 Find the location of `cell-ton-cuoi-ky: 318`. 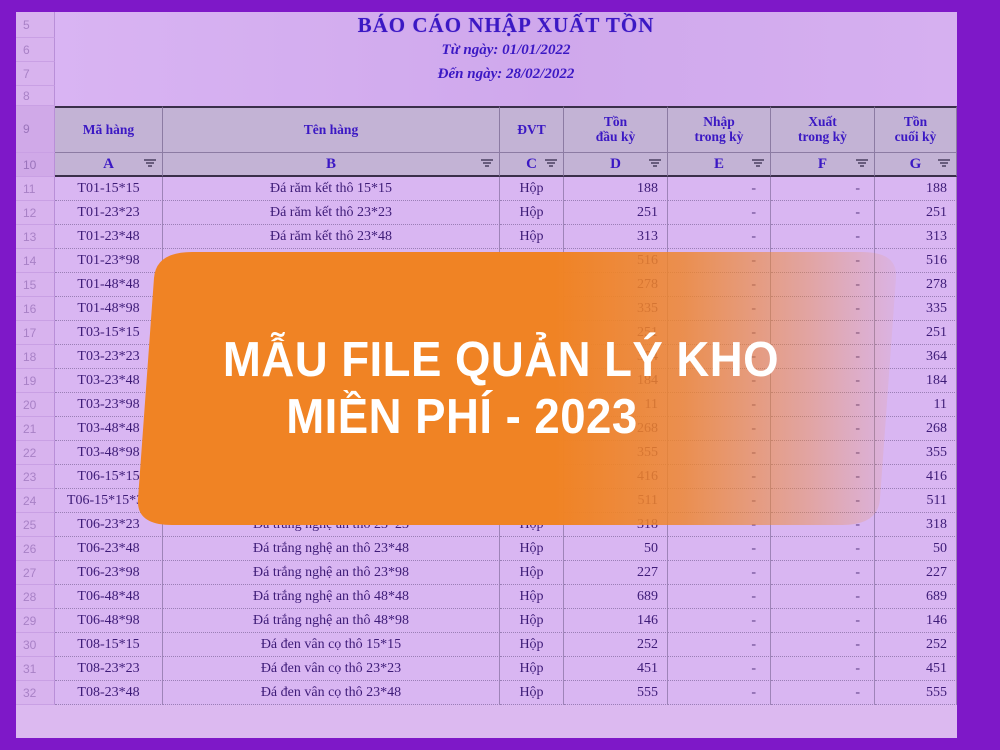

cell-ton-cuoi-ky: 318 is located at coordinates (916, 525).